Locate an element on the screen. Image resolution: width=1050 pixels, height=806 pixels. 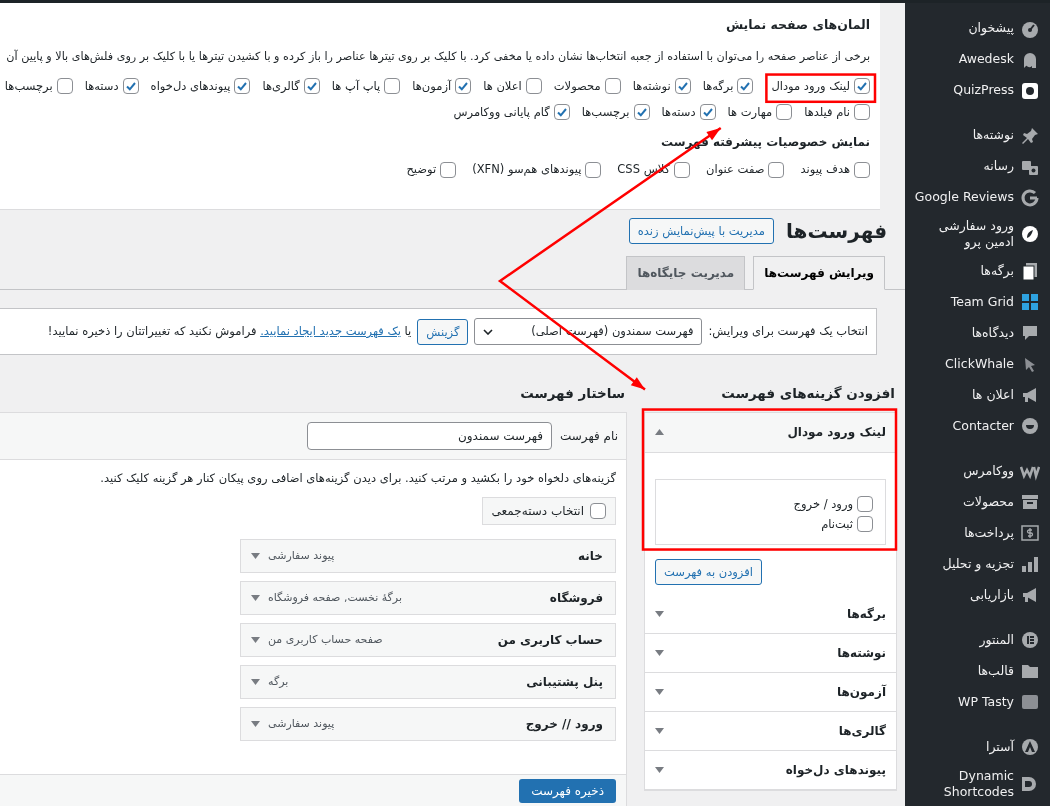
sidebar-item: Dynamic Shortcodes is located at coordinates (977, 783).